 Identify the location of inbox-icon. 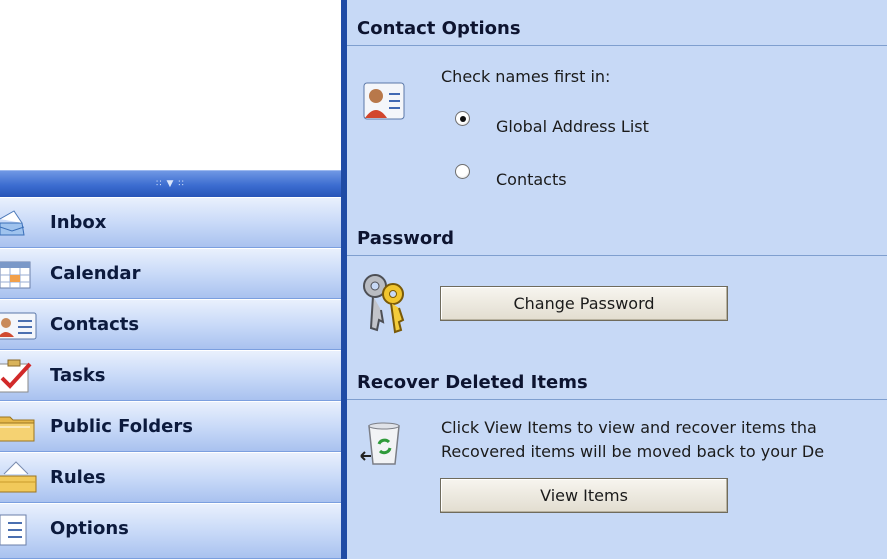
(20, 223).